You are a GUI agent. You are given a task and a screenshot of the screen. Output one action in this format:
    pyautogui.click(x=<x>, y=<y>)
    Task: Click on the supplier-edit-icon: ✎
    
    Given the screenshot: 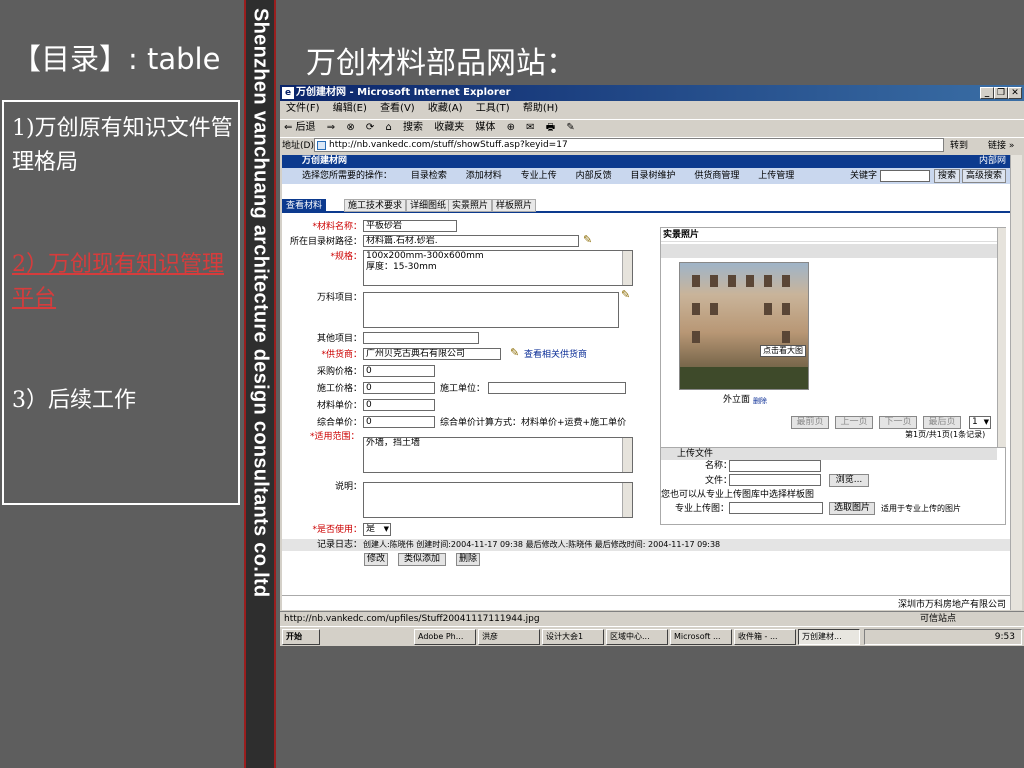 What is the action you would take?
    pyautogui.click(x=514, y=352)
    